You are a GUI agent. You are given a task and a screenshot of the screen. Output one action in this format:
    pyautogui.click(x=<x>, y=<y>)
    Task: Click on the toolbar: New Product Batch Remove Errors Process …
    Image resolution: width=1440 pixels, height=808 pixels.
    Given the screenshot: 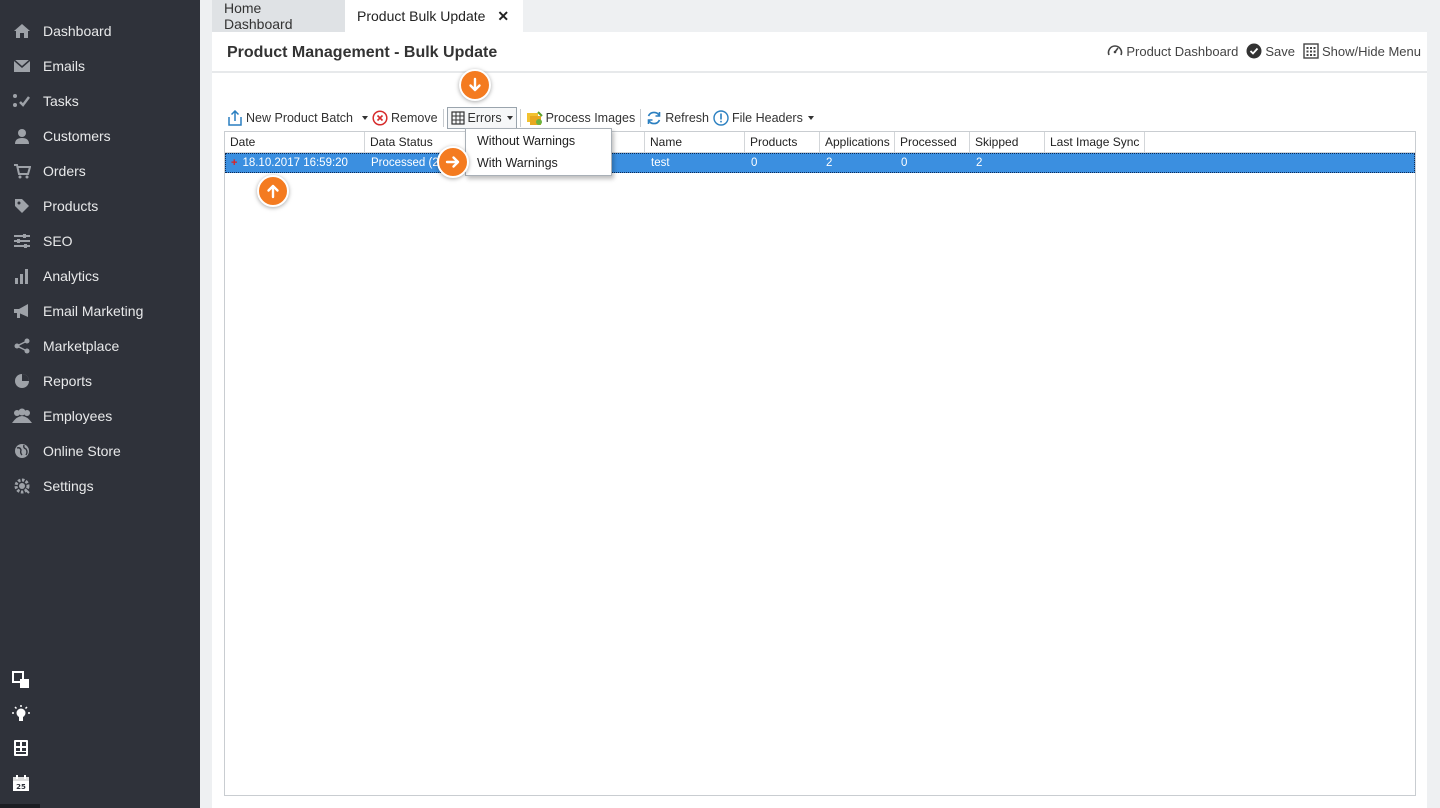 What is the action you would take?
    pyautogui.click(x=520, y=118)
    